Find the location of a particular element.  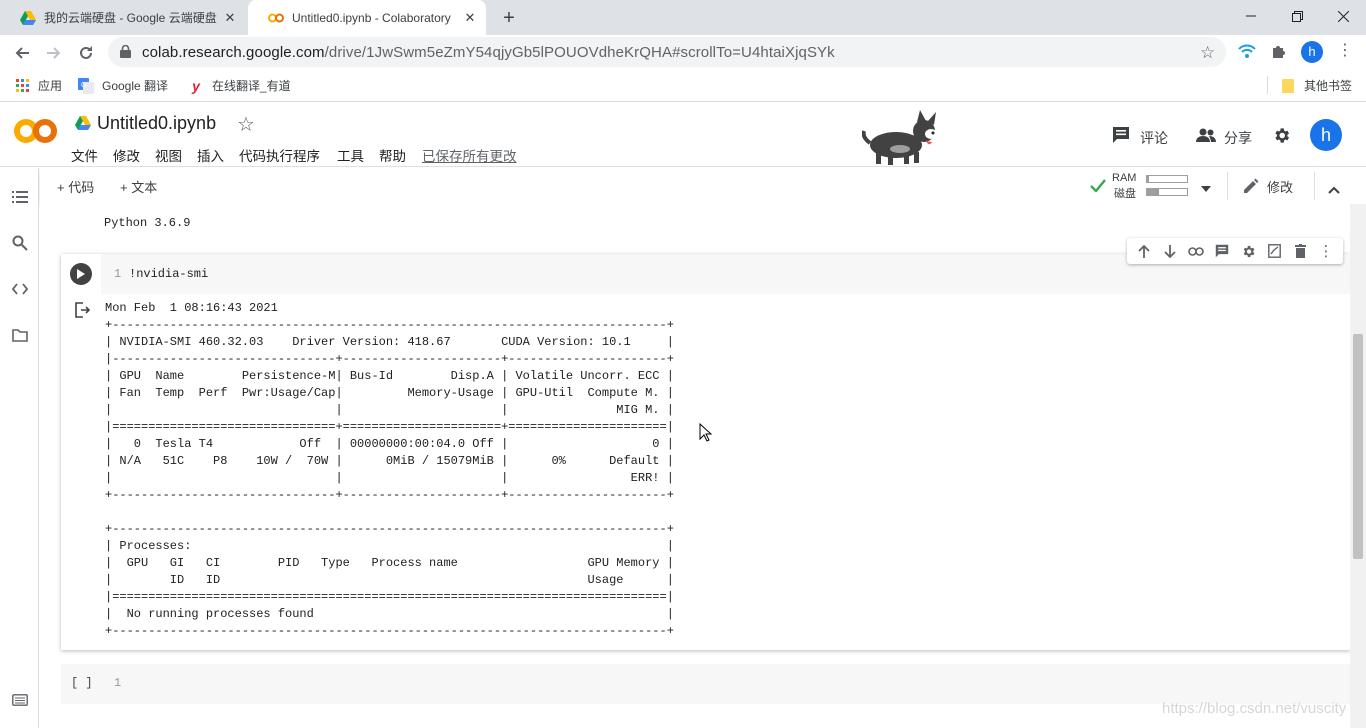

notebook-title: Untitled0.ipynb is located at coordinates (156, 123).